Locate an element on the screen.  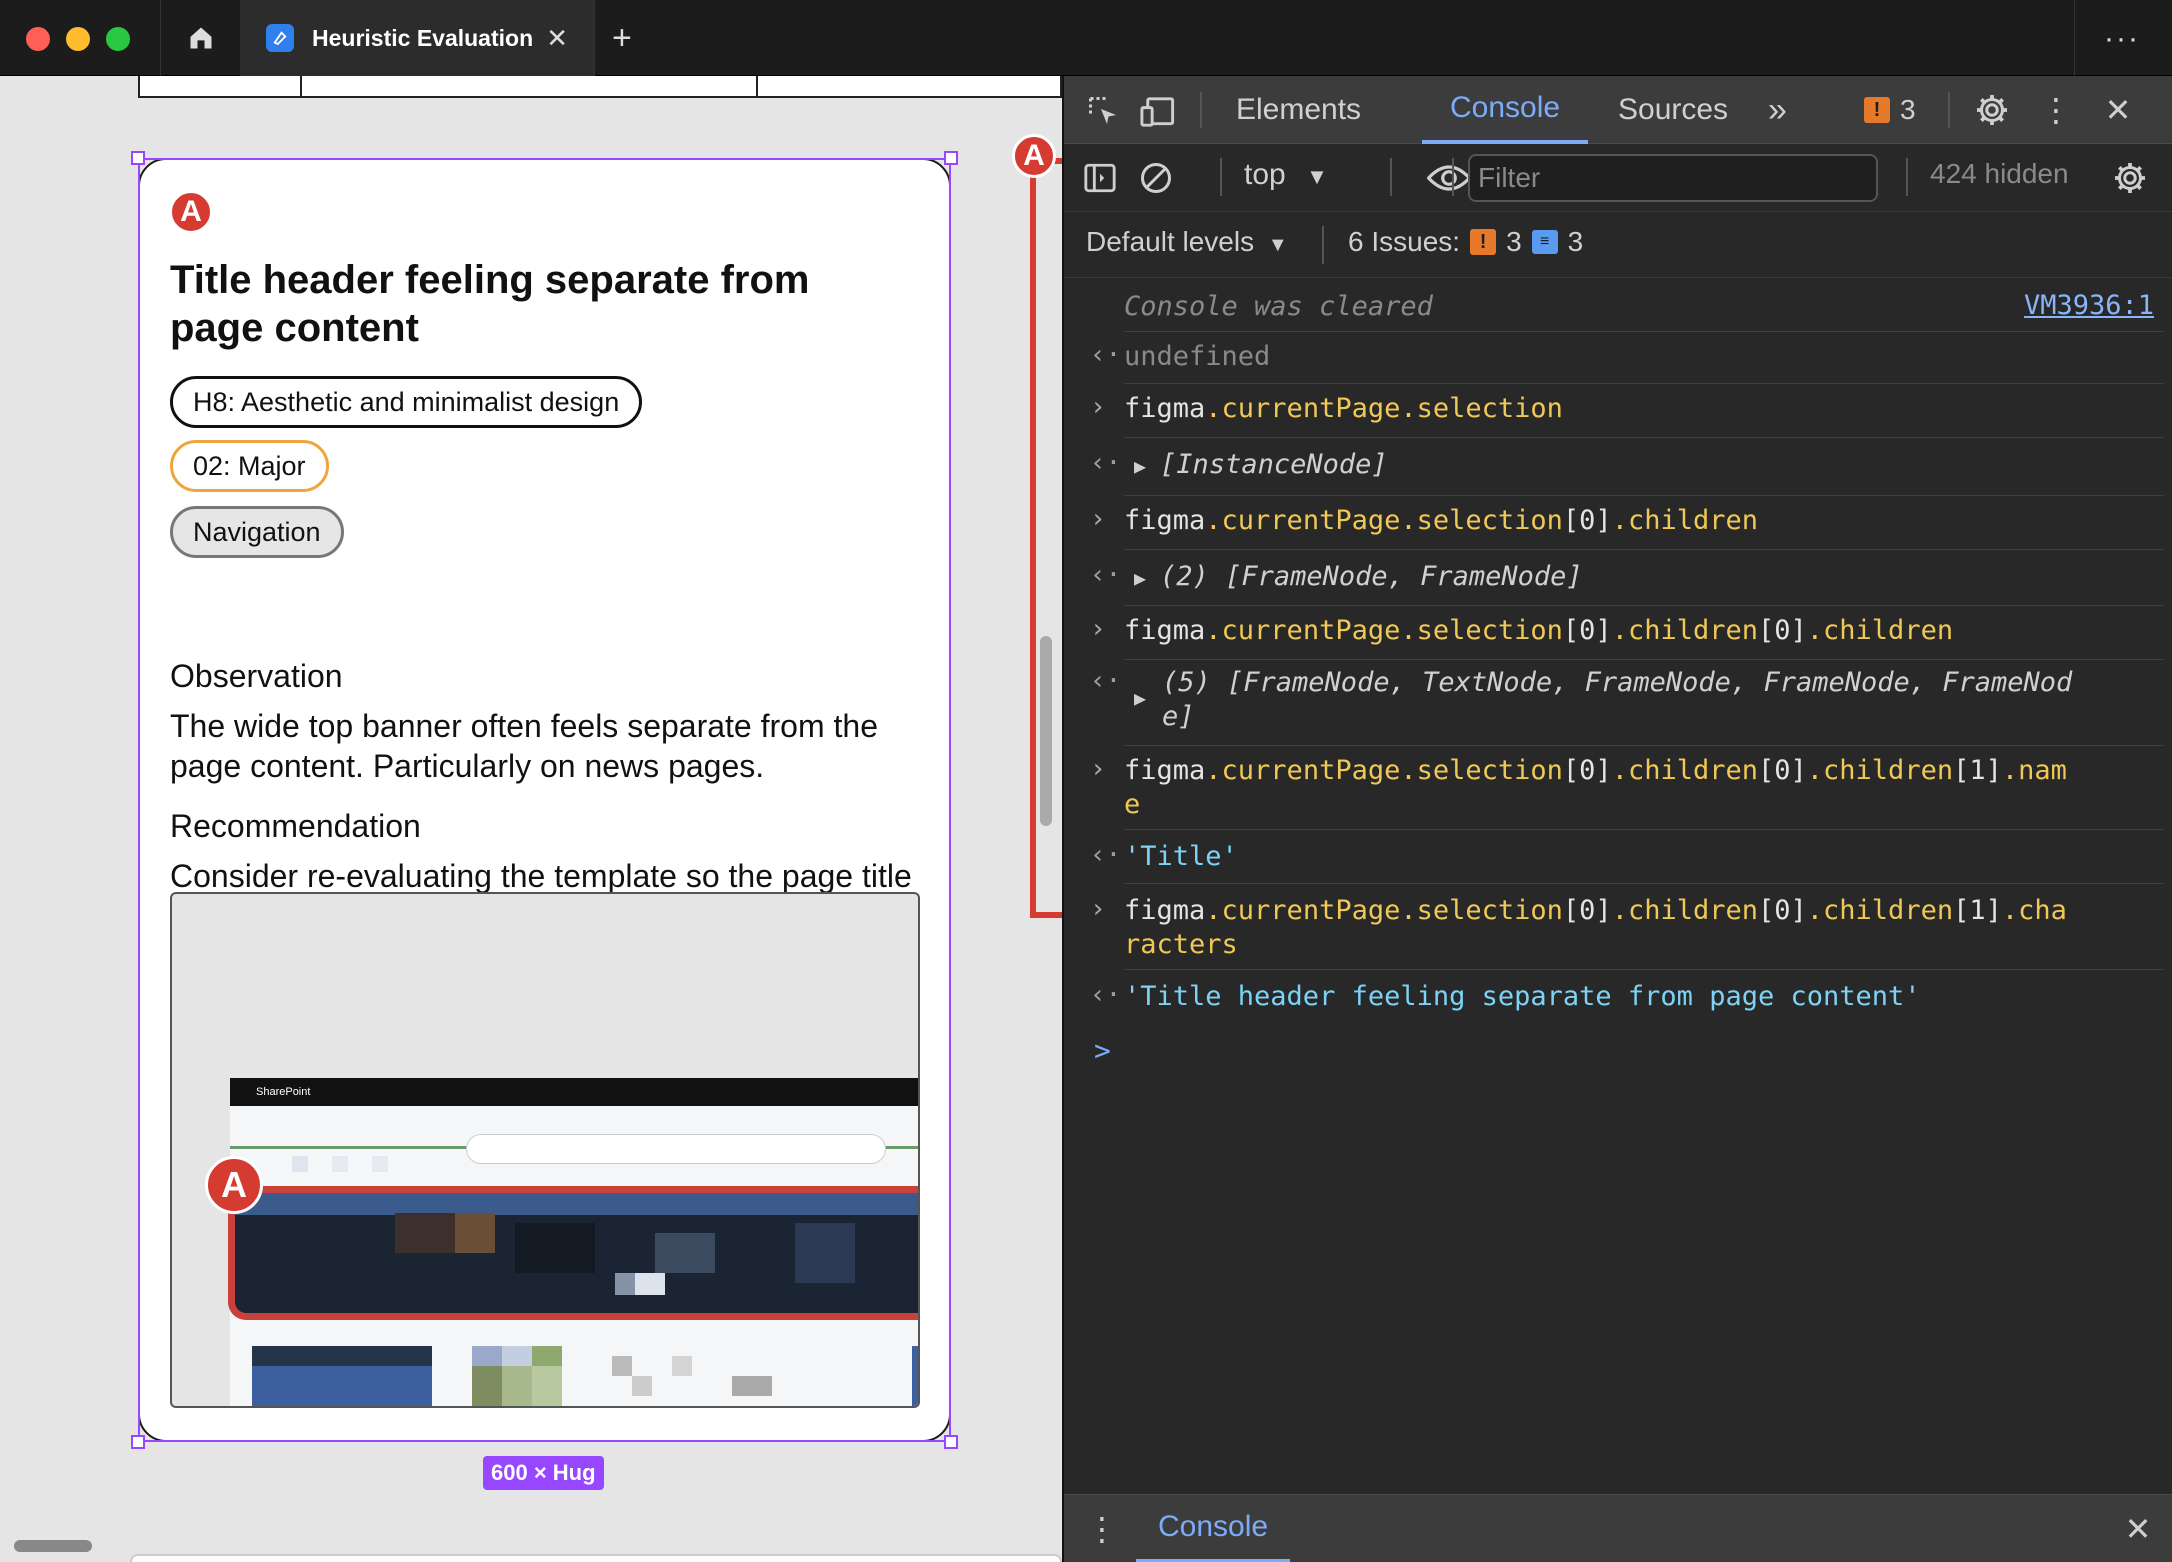
console-prompt: > is located at coordinates (1102, 1050).